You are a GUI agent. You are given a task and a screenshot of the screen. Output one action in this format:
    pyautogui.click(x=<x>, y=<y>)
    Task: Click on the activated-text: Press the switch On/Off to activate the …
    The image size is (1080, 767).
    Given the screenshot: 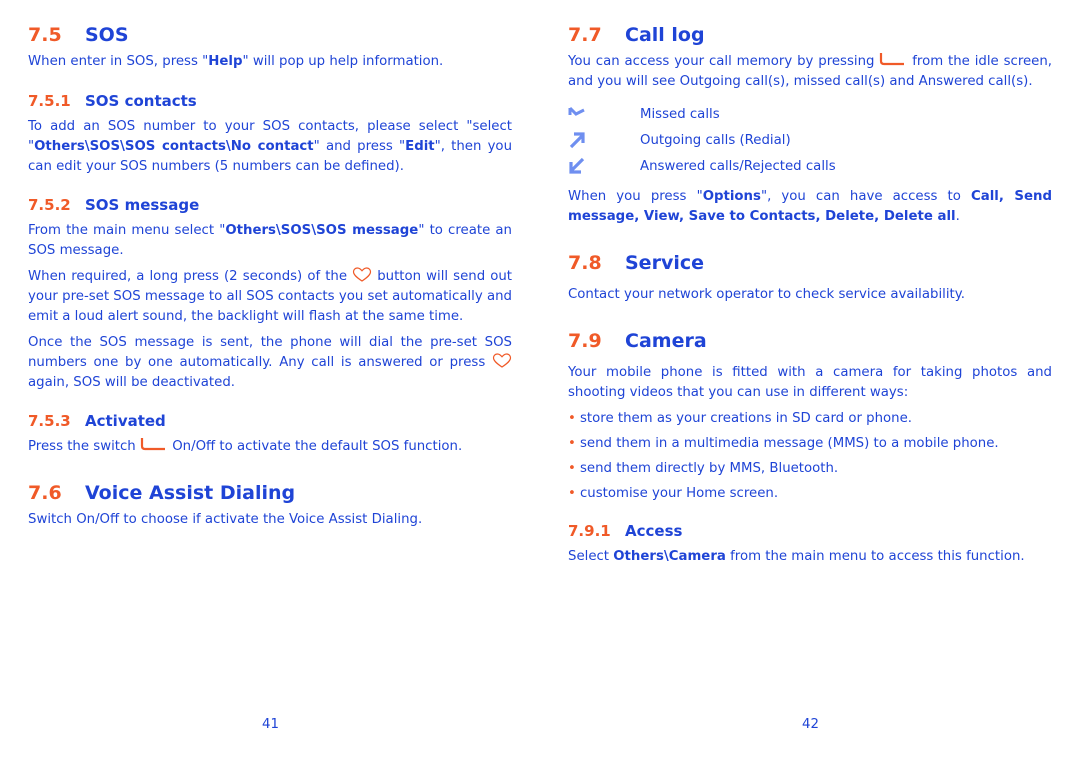 What is the action you would take?
    pyautogui.click(x=245, y=445)
    